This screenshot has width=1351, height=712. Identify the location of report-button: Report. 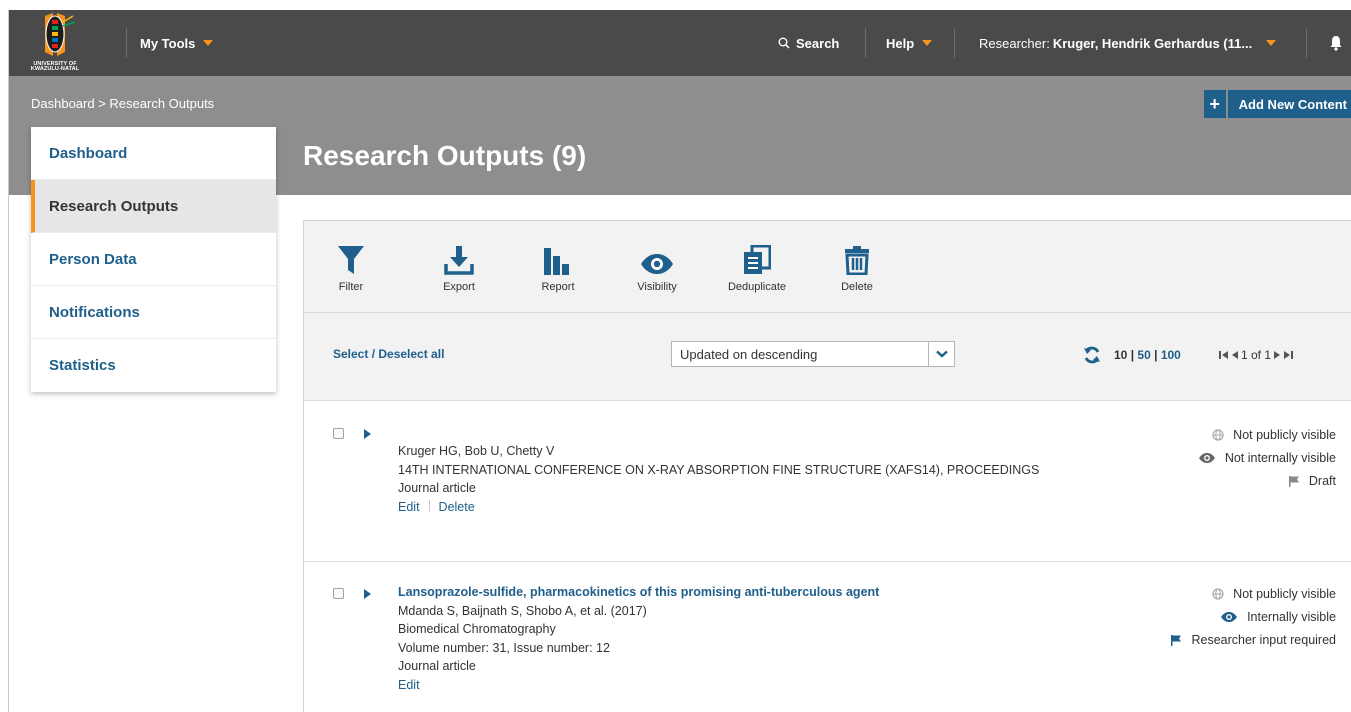
(558, 267).